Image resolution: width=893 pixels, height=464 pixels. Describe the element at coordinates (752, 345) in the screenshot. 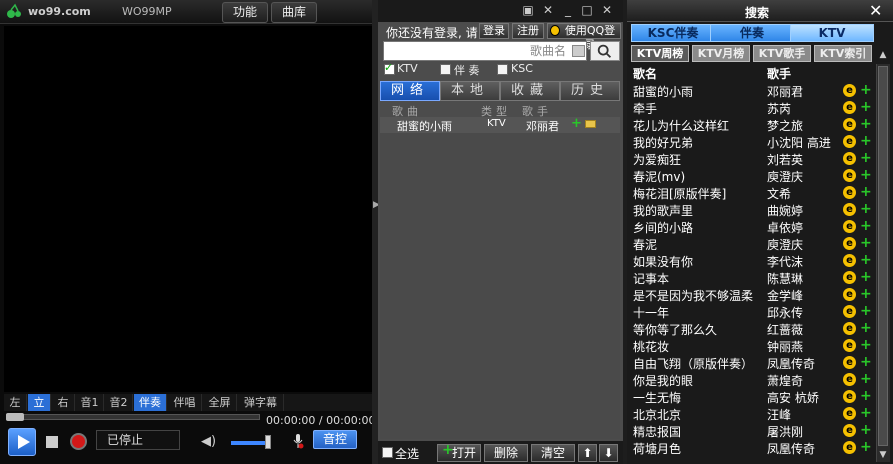

I see `list-item: 桃花妆 钟丽燕 e +` at that location.